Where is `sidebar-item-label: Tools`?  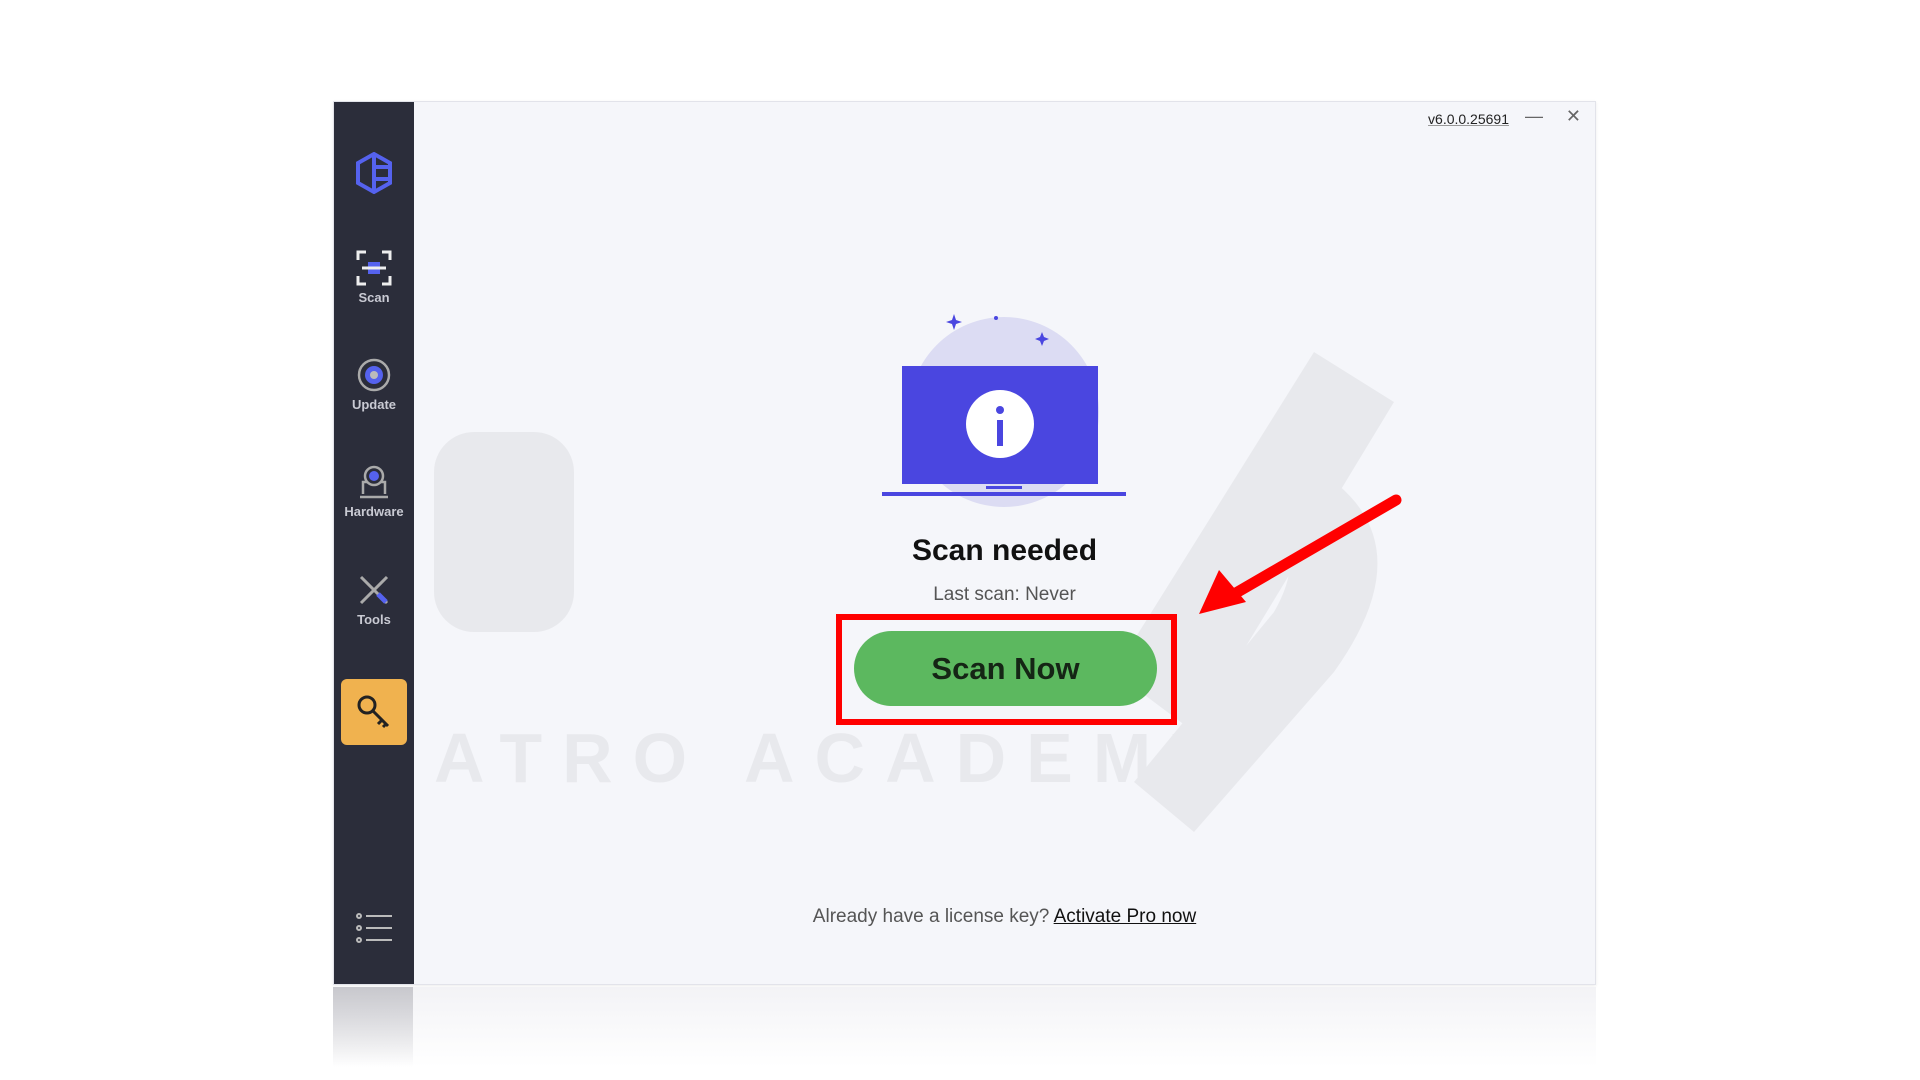 sidebar-item-label: Tools is located at coordinates (374, 619).